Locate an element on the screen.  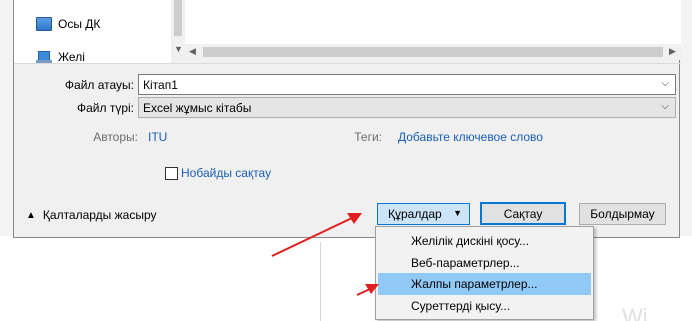
annotation-arrows is located at coordinates (325, 254).